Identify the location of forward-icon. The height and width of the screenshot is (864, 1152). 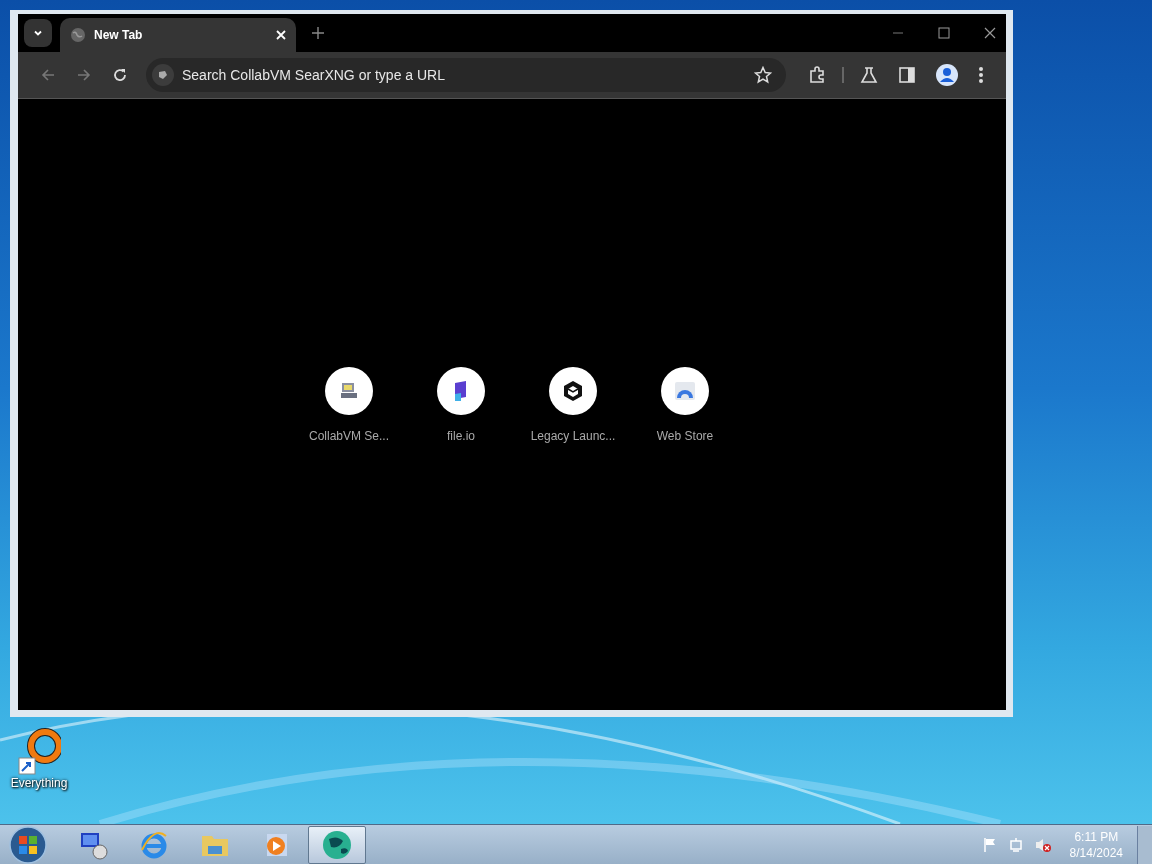
(84, 75).